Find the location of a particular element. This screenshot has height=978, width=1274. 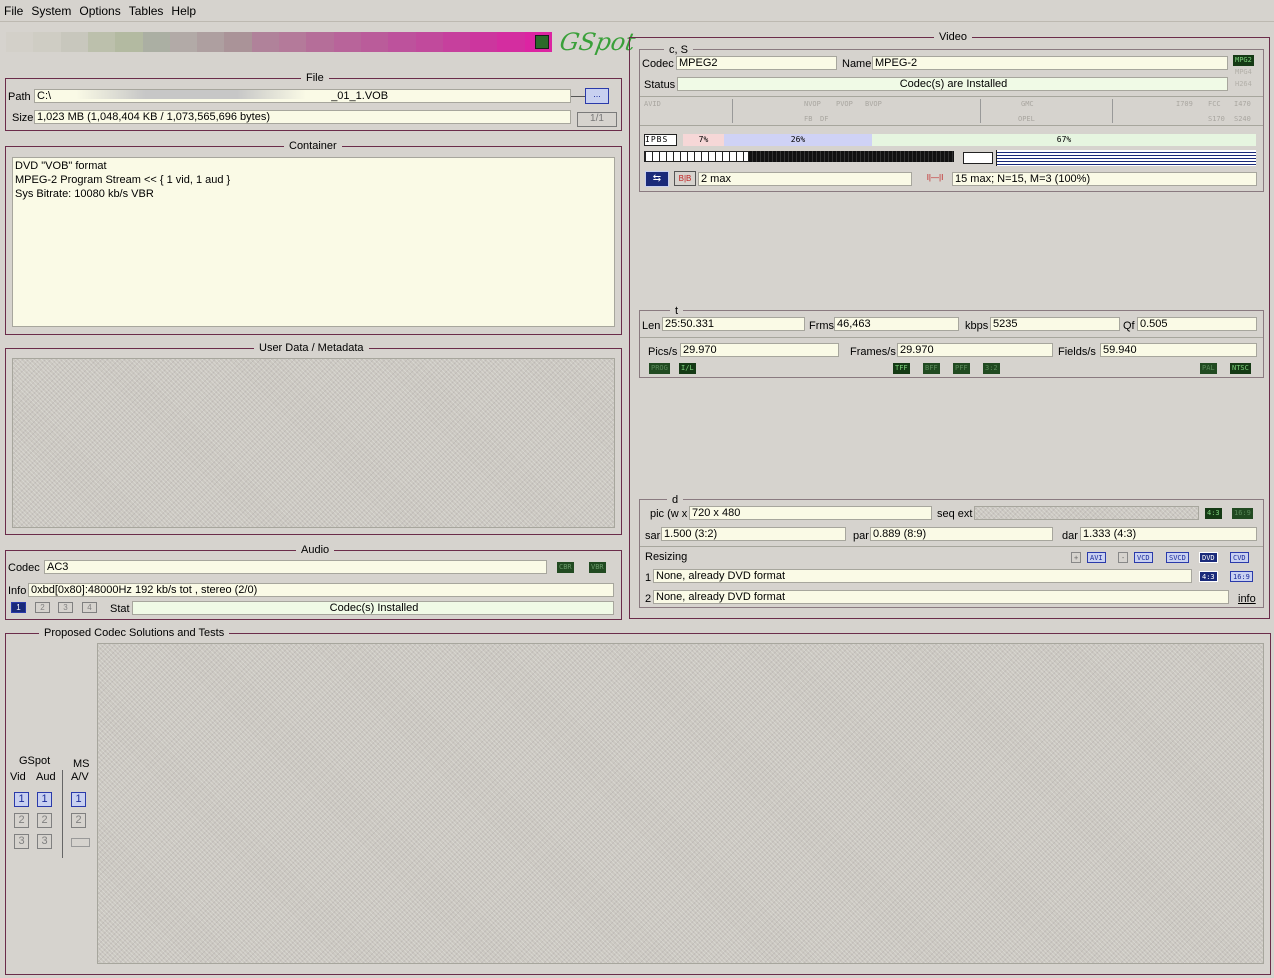

video-name-label: Name is located at coordinates (857, 64).